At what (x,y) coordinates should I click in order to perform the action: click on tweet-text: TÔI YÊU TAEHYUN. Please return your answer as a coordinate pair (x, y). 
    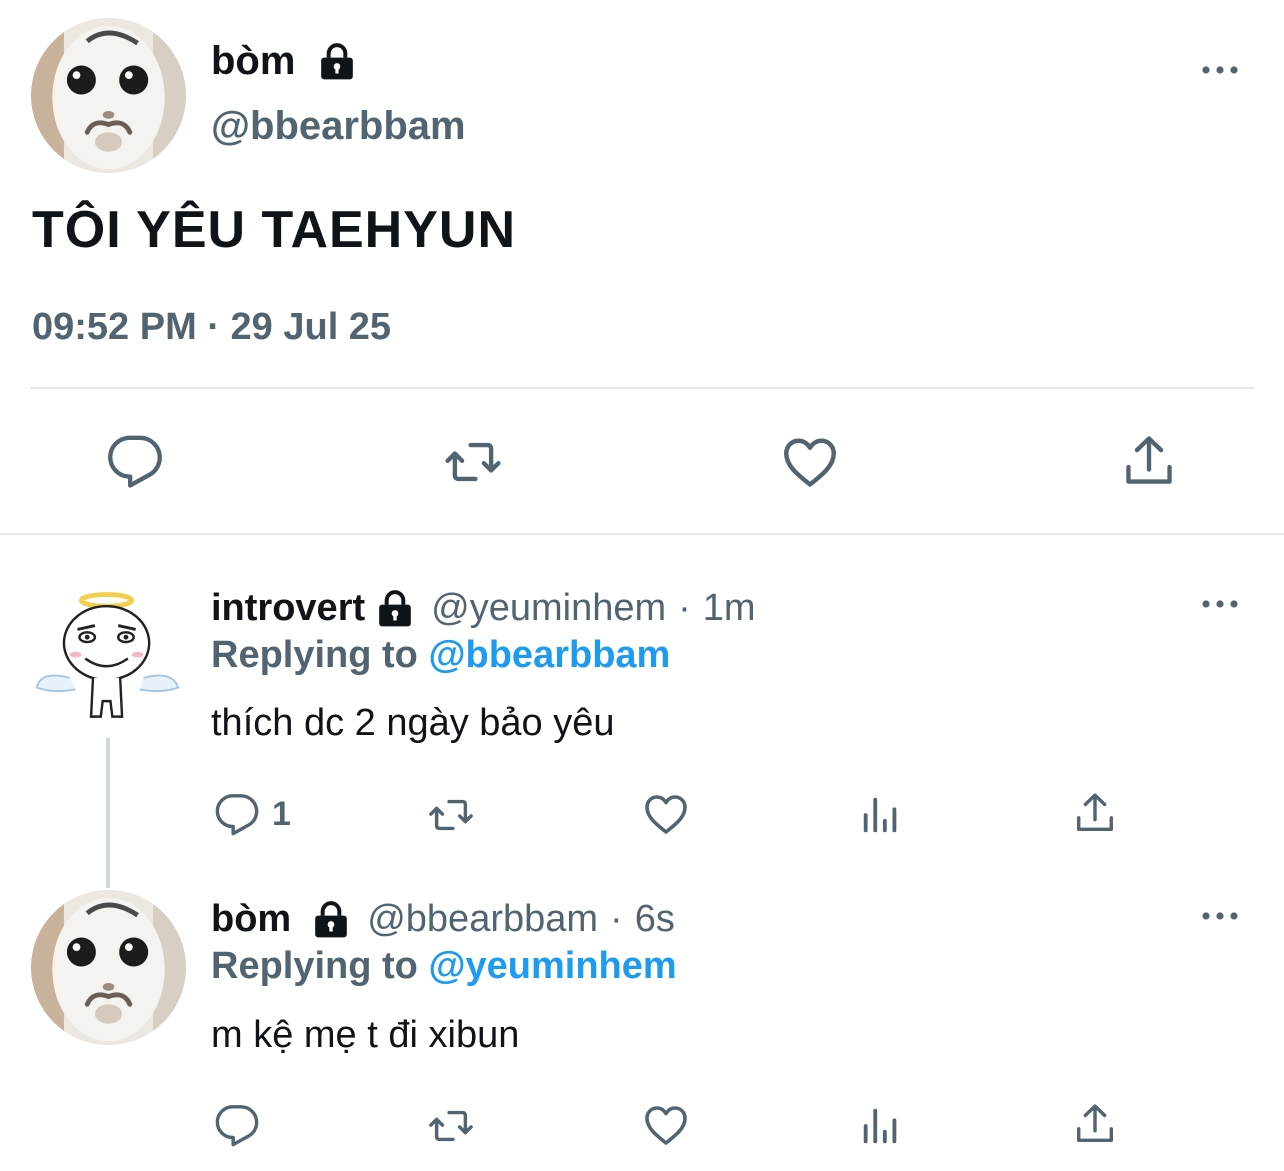
    Looking at the image, I should click on (274, 230).